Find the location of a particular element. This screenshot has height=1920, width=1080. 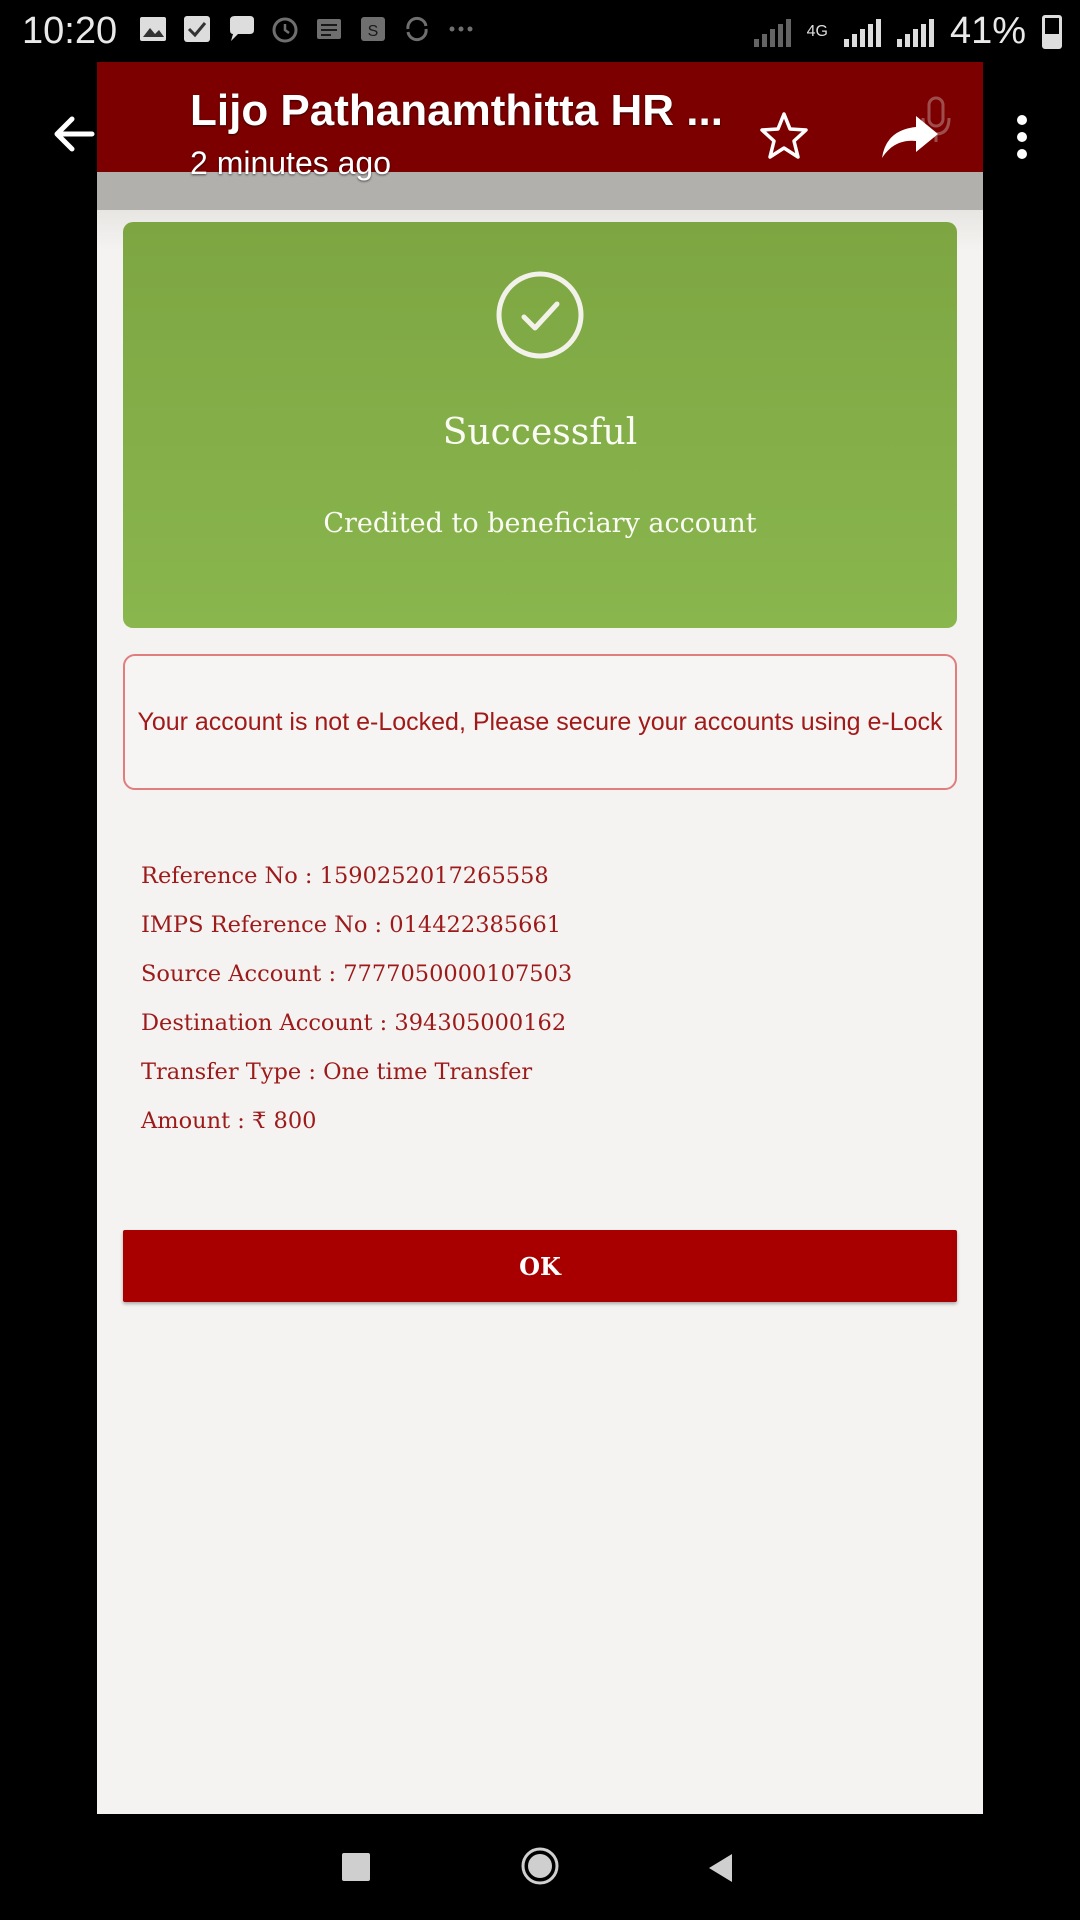

detail-destination-account: Destination Account : 394305000162 is located at coordinates (354, 1023).